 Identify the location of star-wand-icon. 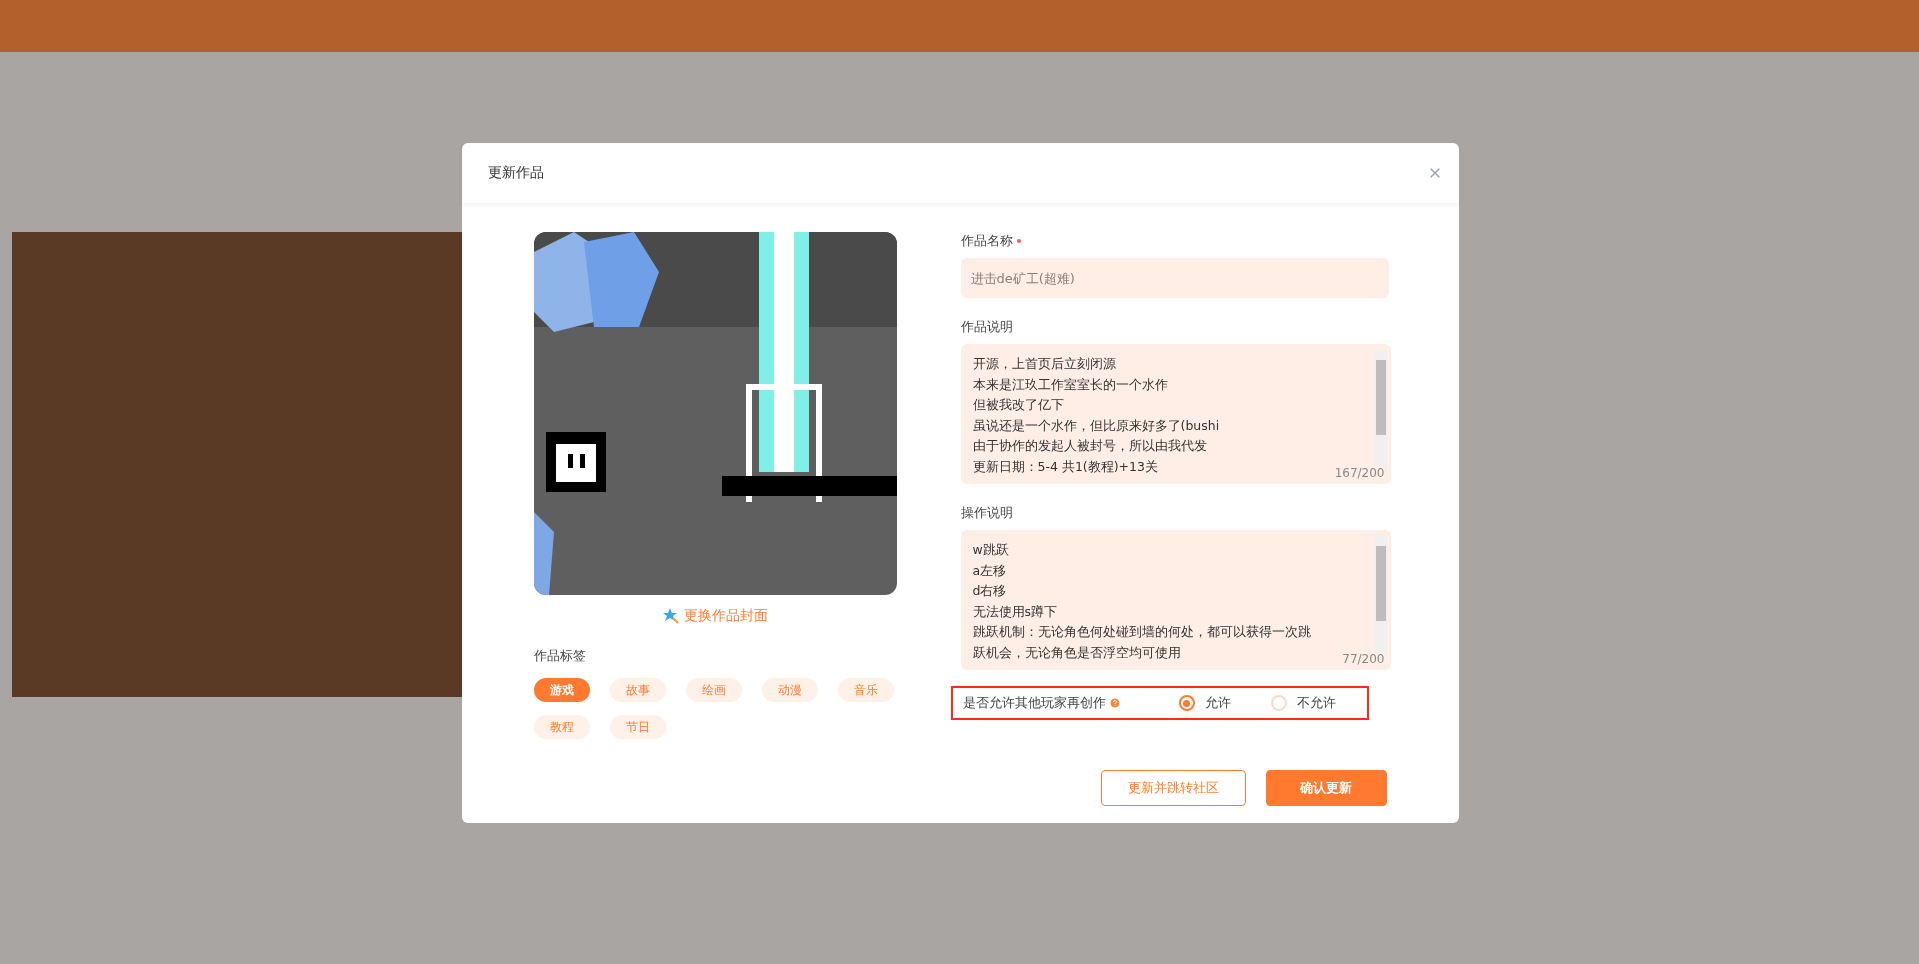
(671, 616).